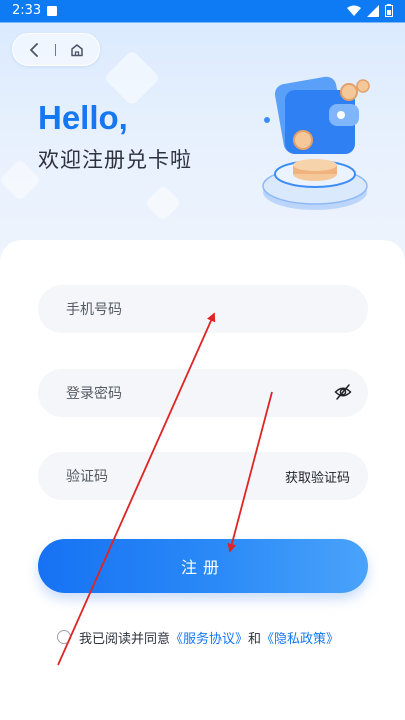 Image resolution: width=405 pixels, height=720 pixels. I want to click on back-button, so click(34, 49).